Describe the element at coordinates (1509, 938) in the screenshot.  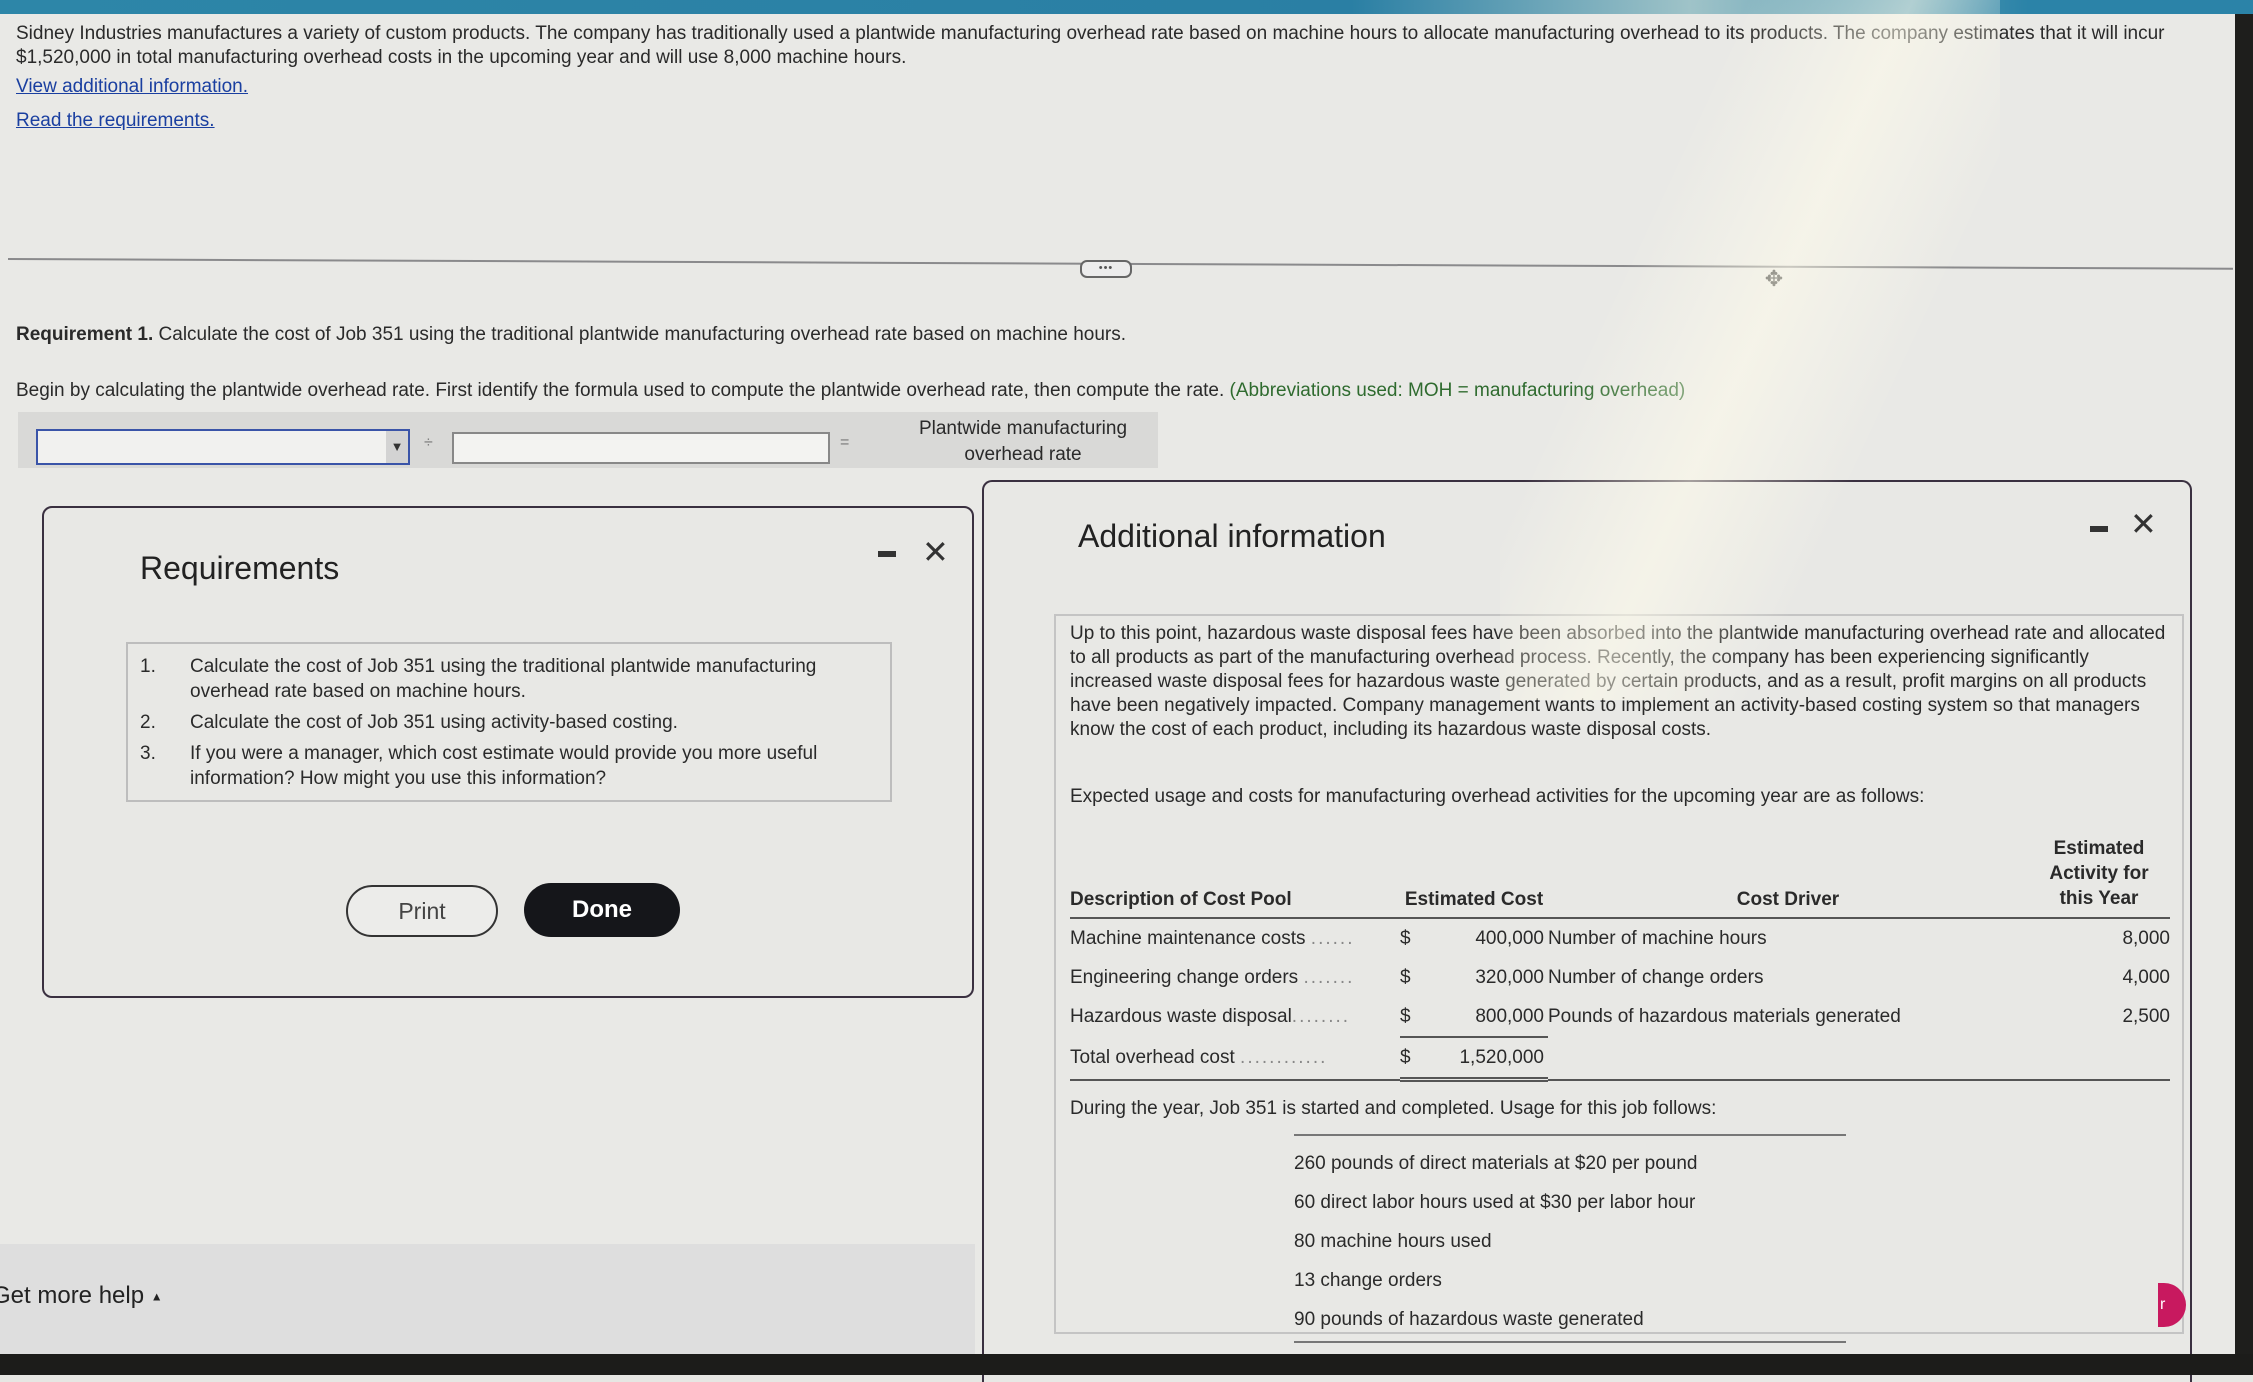
I see `cell-cost: 400,000` at that location.